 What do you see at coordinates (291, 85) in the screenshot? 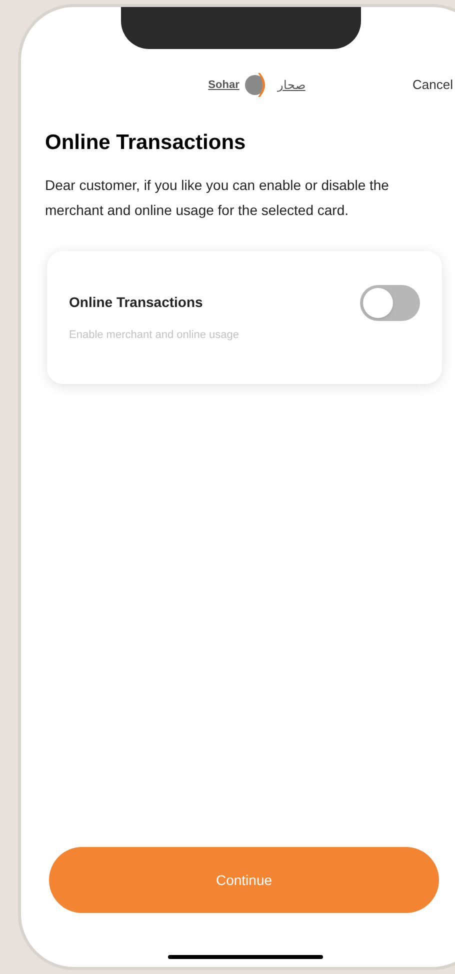
I see `logo-arabic-wordmark: صحار` at bounding box center [291, 85].